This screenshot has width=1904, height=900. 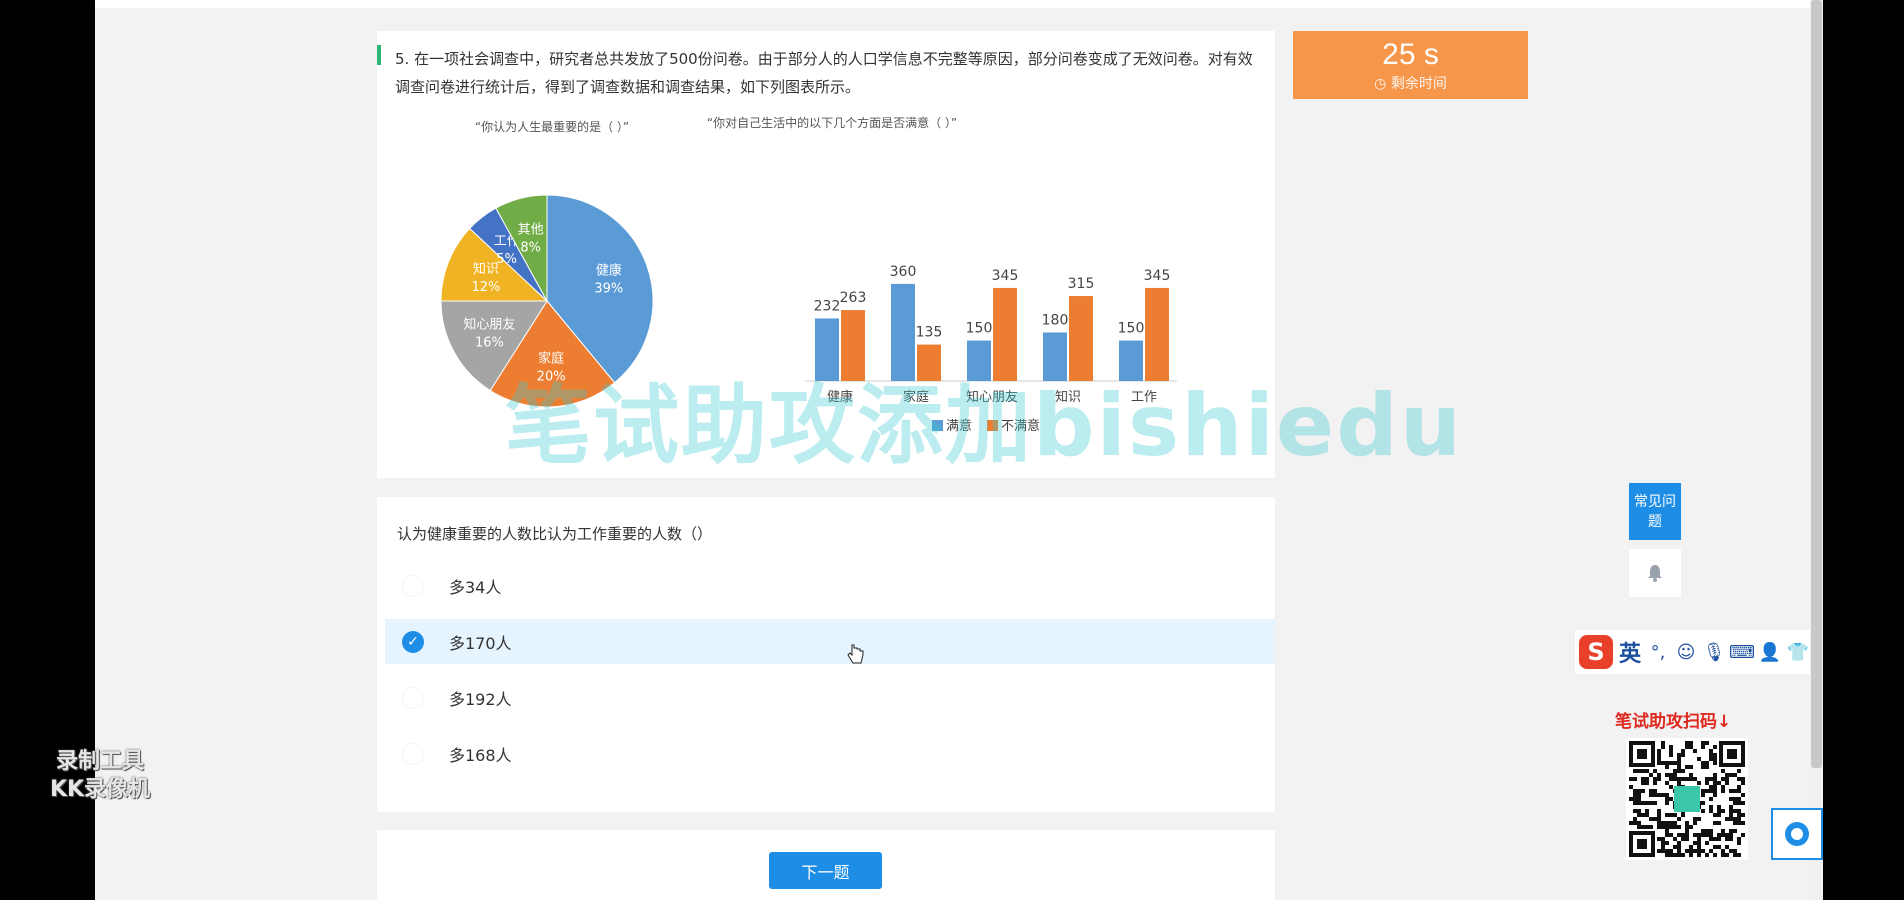 I want to click on faq-button: 常见问题, so click(x=1655, y=511).